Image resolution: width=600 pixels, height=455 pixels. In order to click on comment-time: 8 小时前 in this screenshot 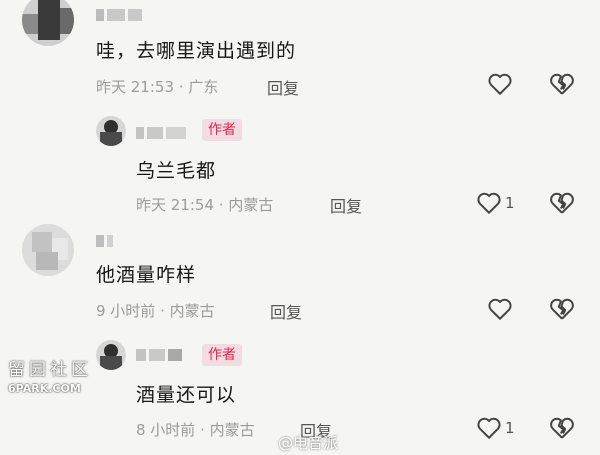, I will do `click(166, 430)`.